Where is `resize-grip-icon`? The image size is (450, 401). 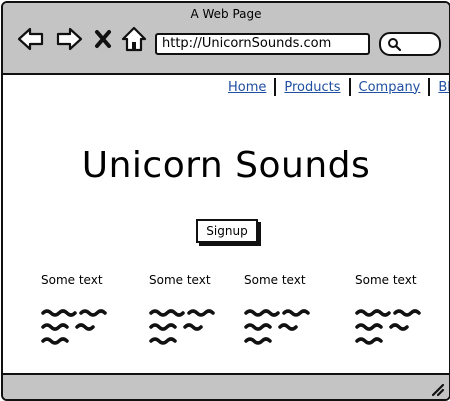
resize-grip-icon is located at coordinates (437, 389).